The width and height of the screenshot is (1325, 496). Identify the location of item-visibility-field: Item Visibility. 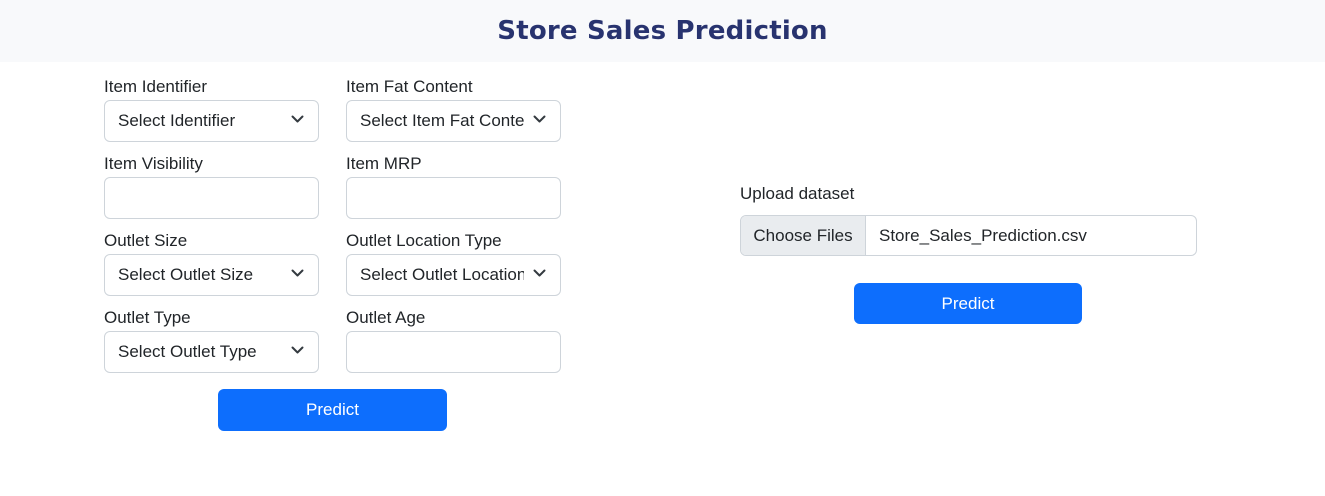
(211, 185).